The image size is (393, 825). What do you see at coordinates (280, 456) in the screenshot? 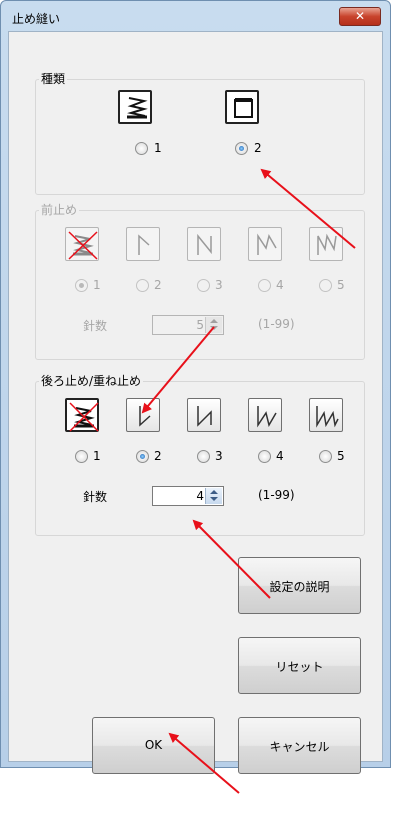
I see `back-radio-4-label: 4` at bounding box center [280, 456].